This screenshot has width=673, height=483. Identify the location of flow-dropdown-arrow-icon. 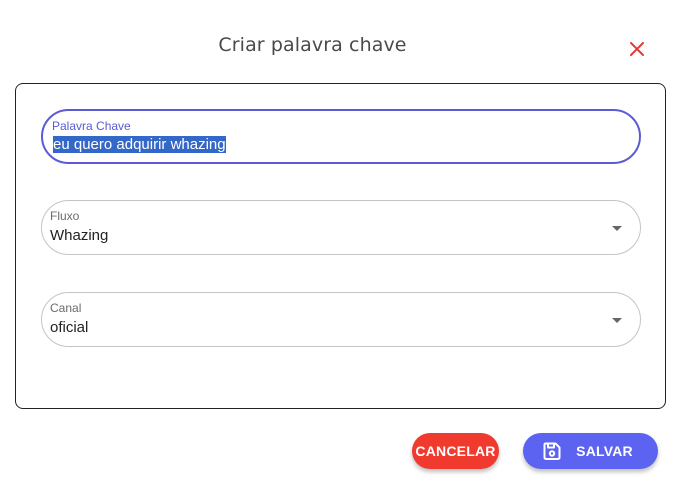
(617, 228).